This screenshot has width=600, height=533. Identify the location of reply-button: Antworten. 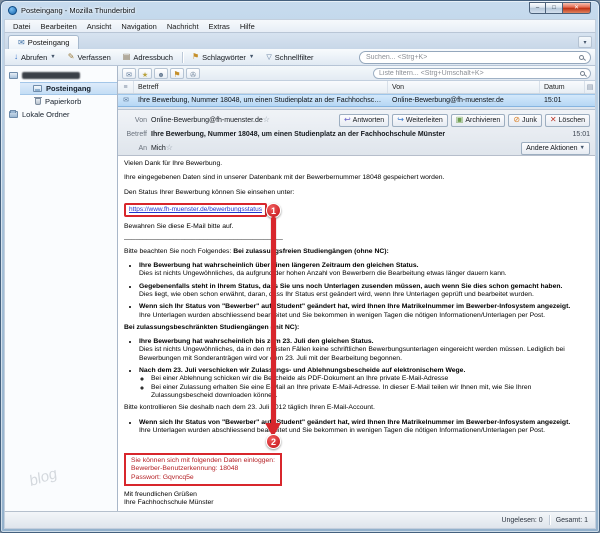
(364, 120).